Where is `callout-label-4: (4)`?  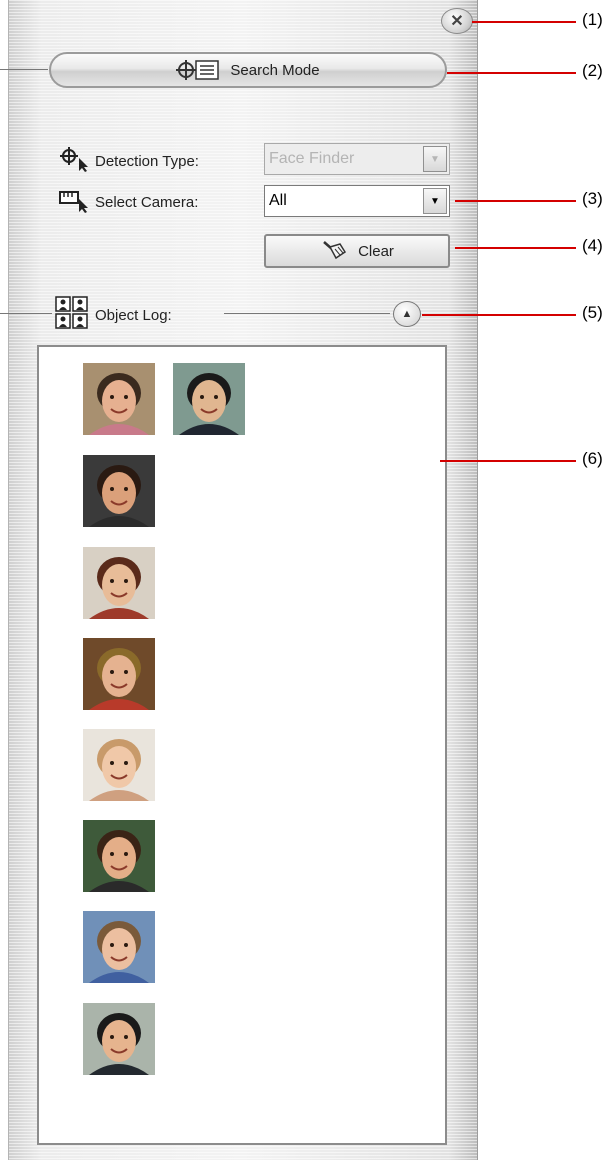 callout-label-4: (4) is located at coordinates (592, 245).